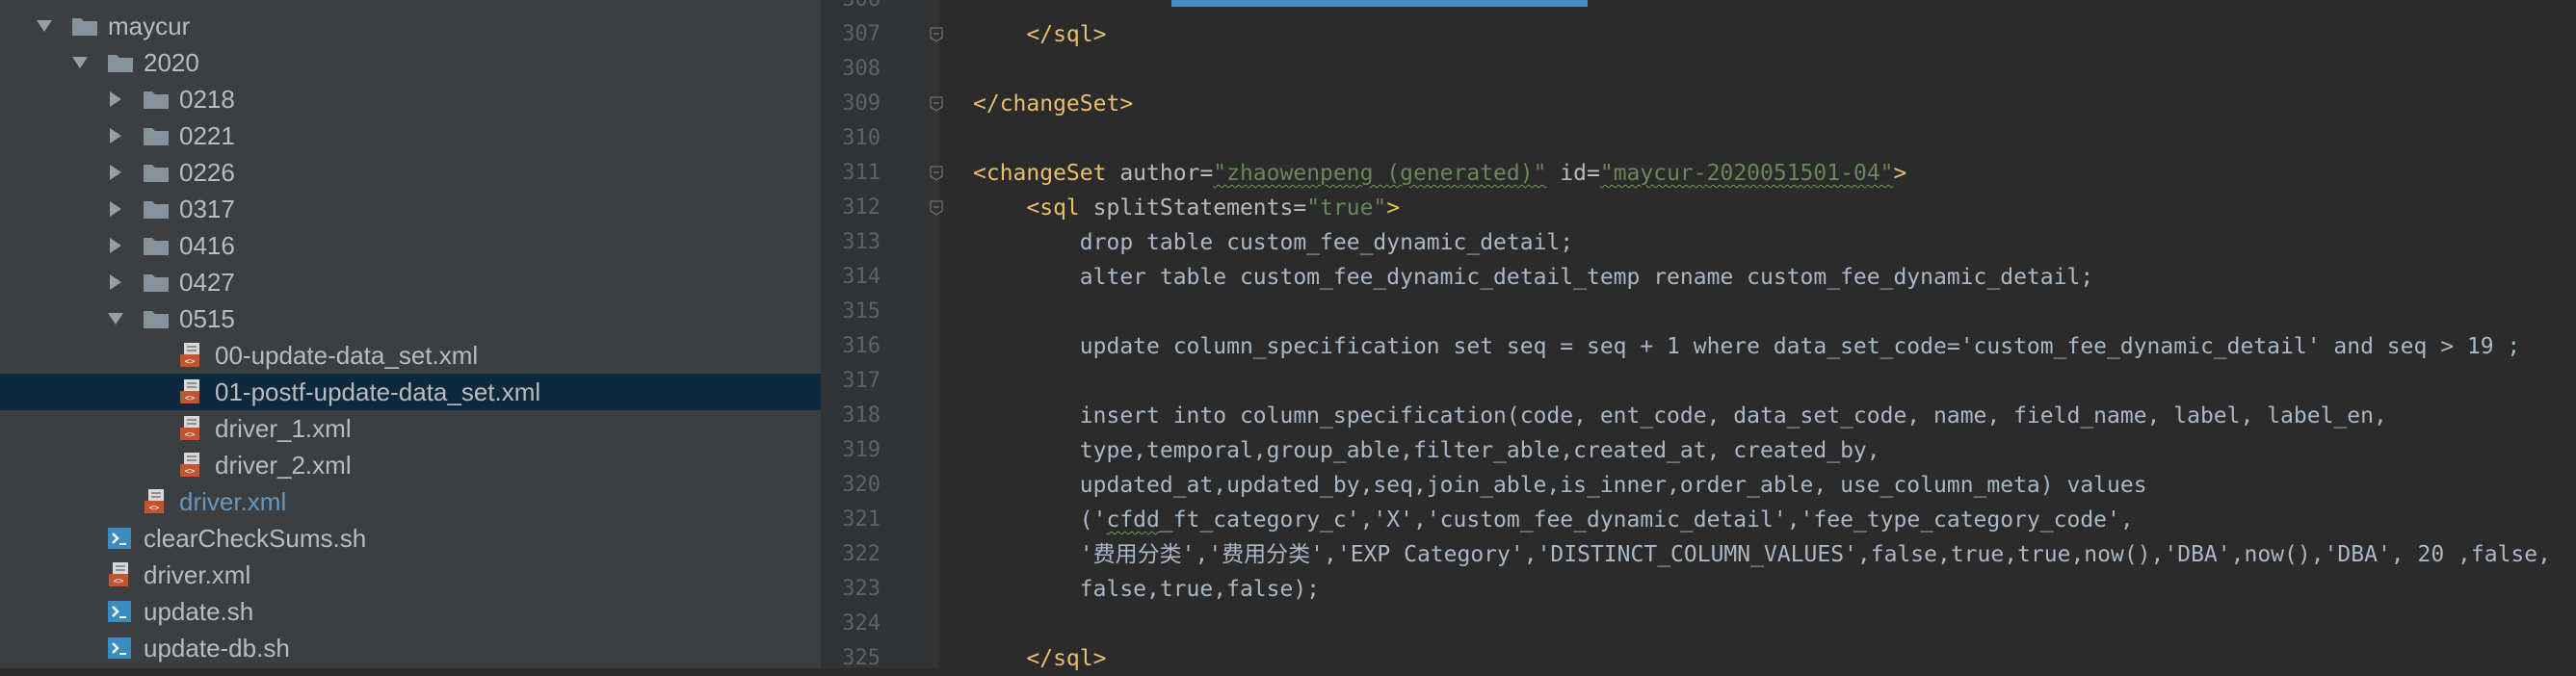 The width and height of the screenshot is (2576, 676). Describe the element at coordinates (861, 69) in the screenshot. I see `line-number: 308` at that location.